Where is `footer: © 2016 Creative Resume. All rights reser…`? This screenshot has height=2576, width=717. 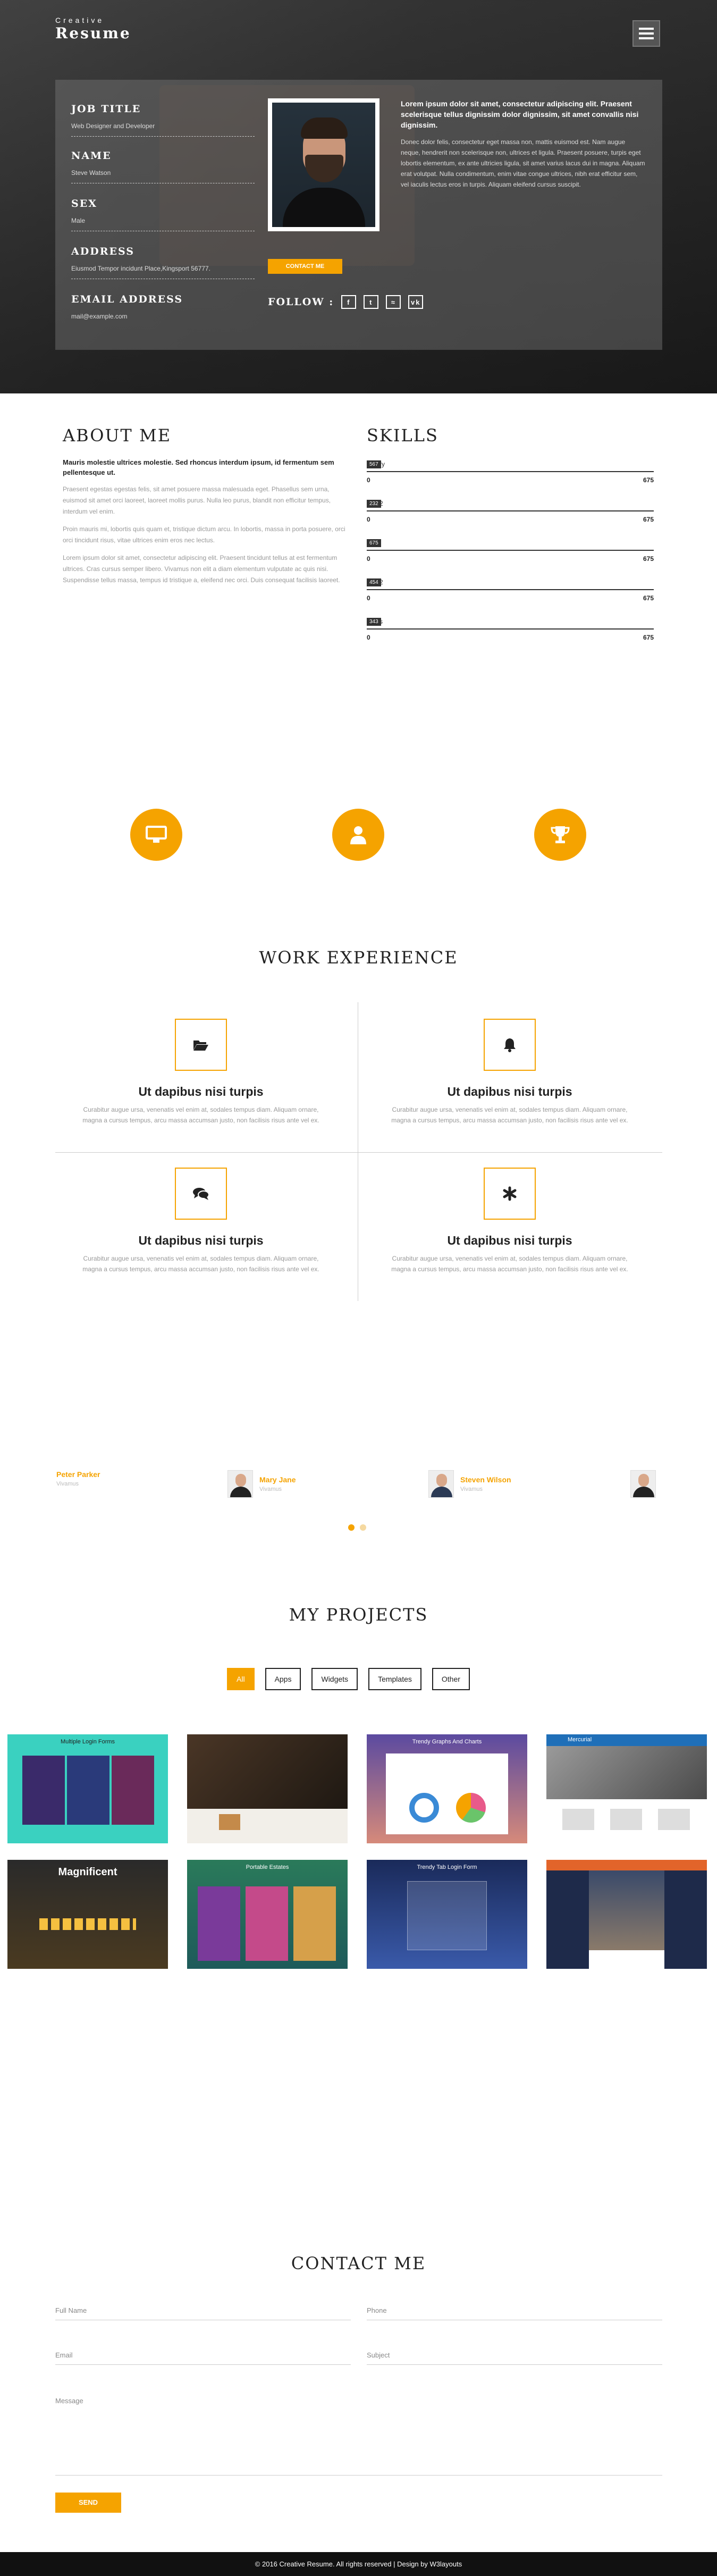 footer: © 2016 Creative Resume. All rights reser… is located at coordinates (358, 2564).